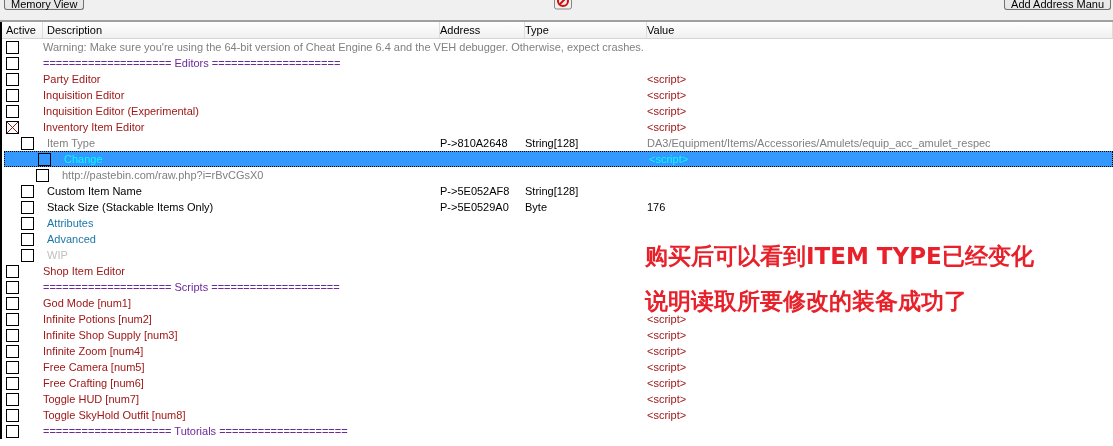 The height and width of the screenshot is (446, 1113). What do you see at coordinates (819, 143) in the screenshot?
I see `value-text: DA3/Equipment/Items/Accessories/Amulets/equip_acc_amulet_respec` at bounding box center [819, 143].